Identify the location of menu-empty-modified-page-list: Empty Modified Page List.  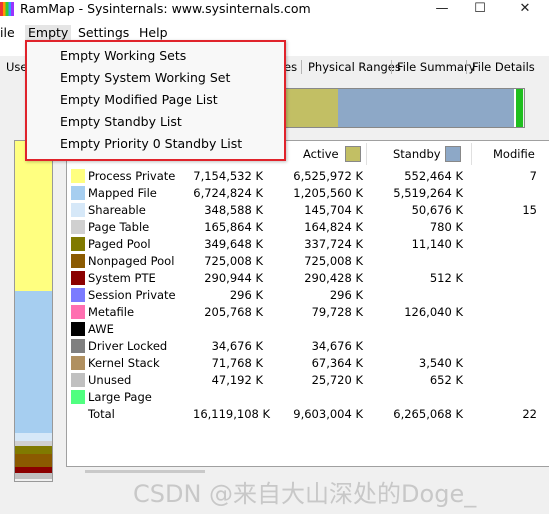
(139, 99).